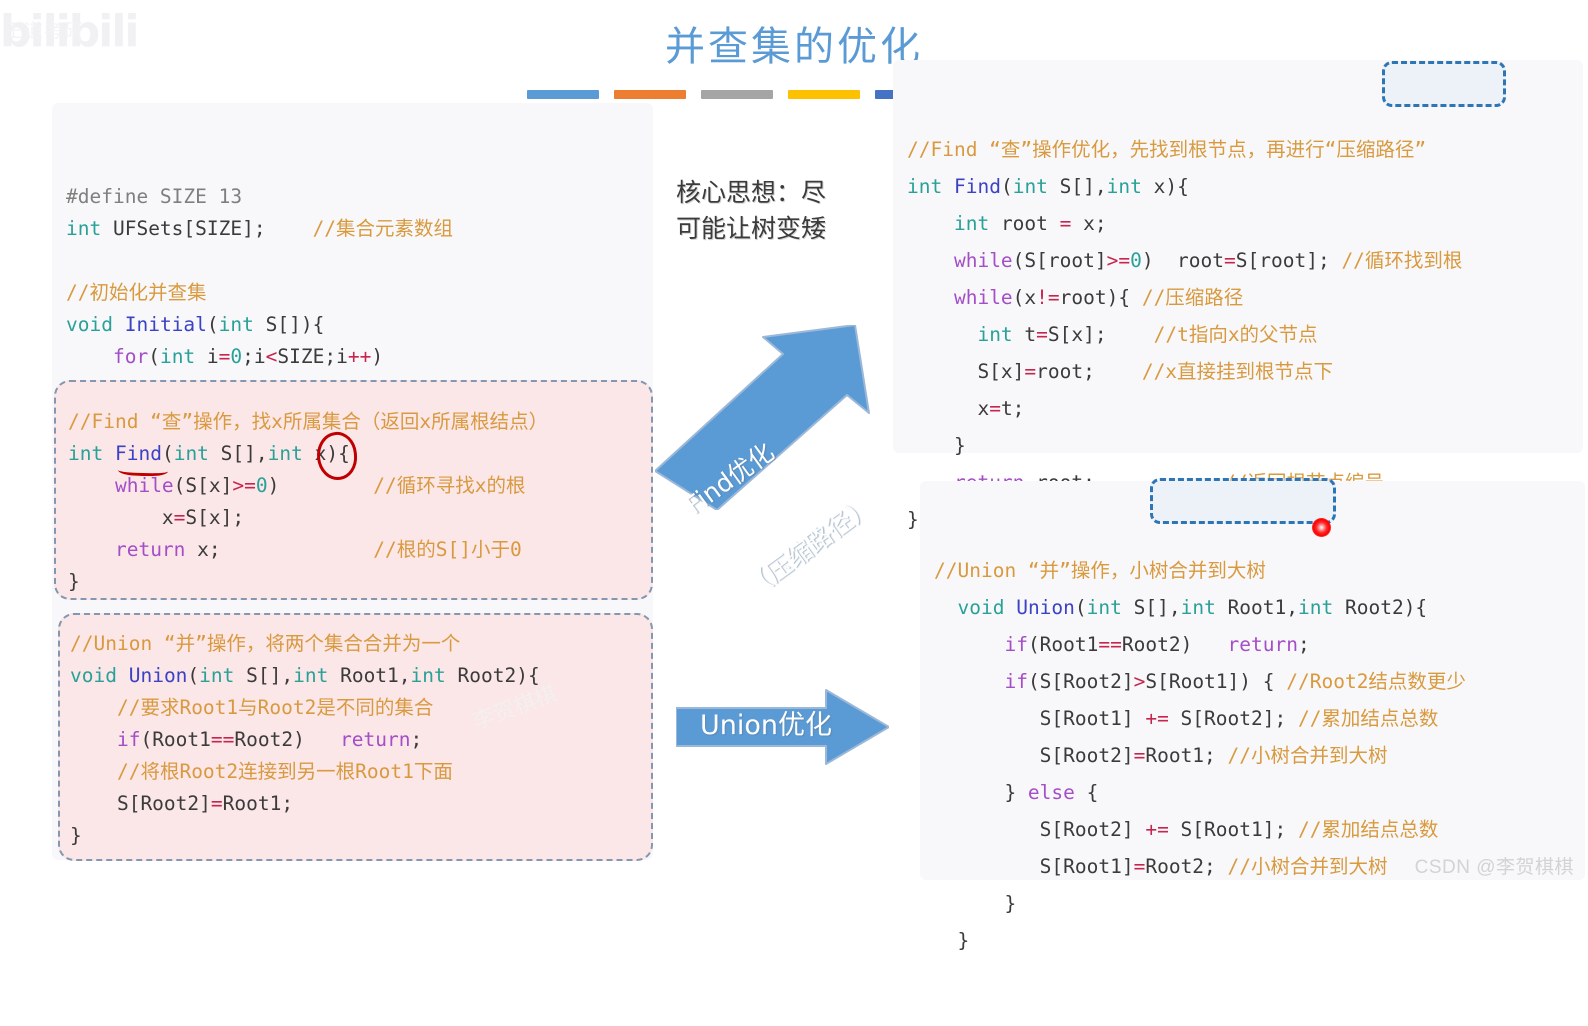 This screenshot has height=1026, width=1588. What do you see at coordinates (1402, 260) in the screenshot?
I see `code-token: //循环找到根` at bounding box center [1402, 260].